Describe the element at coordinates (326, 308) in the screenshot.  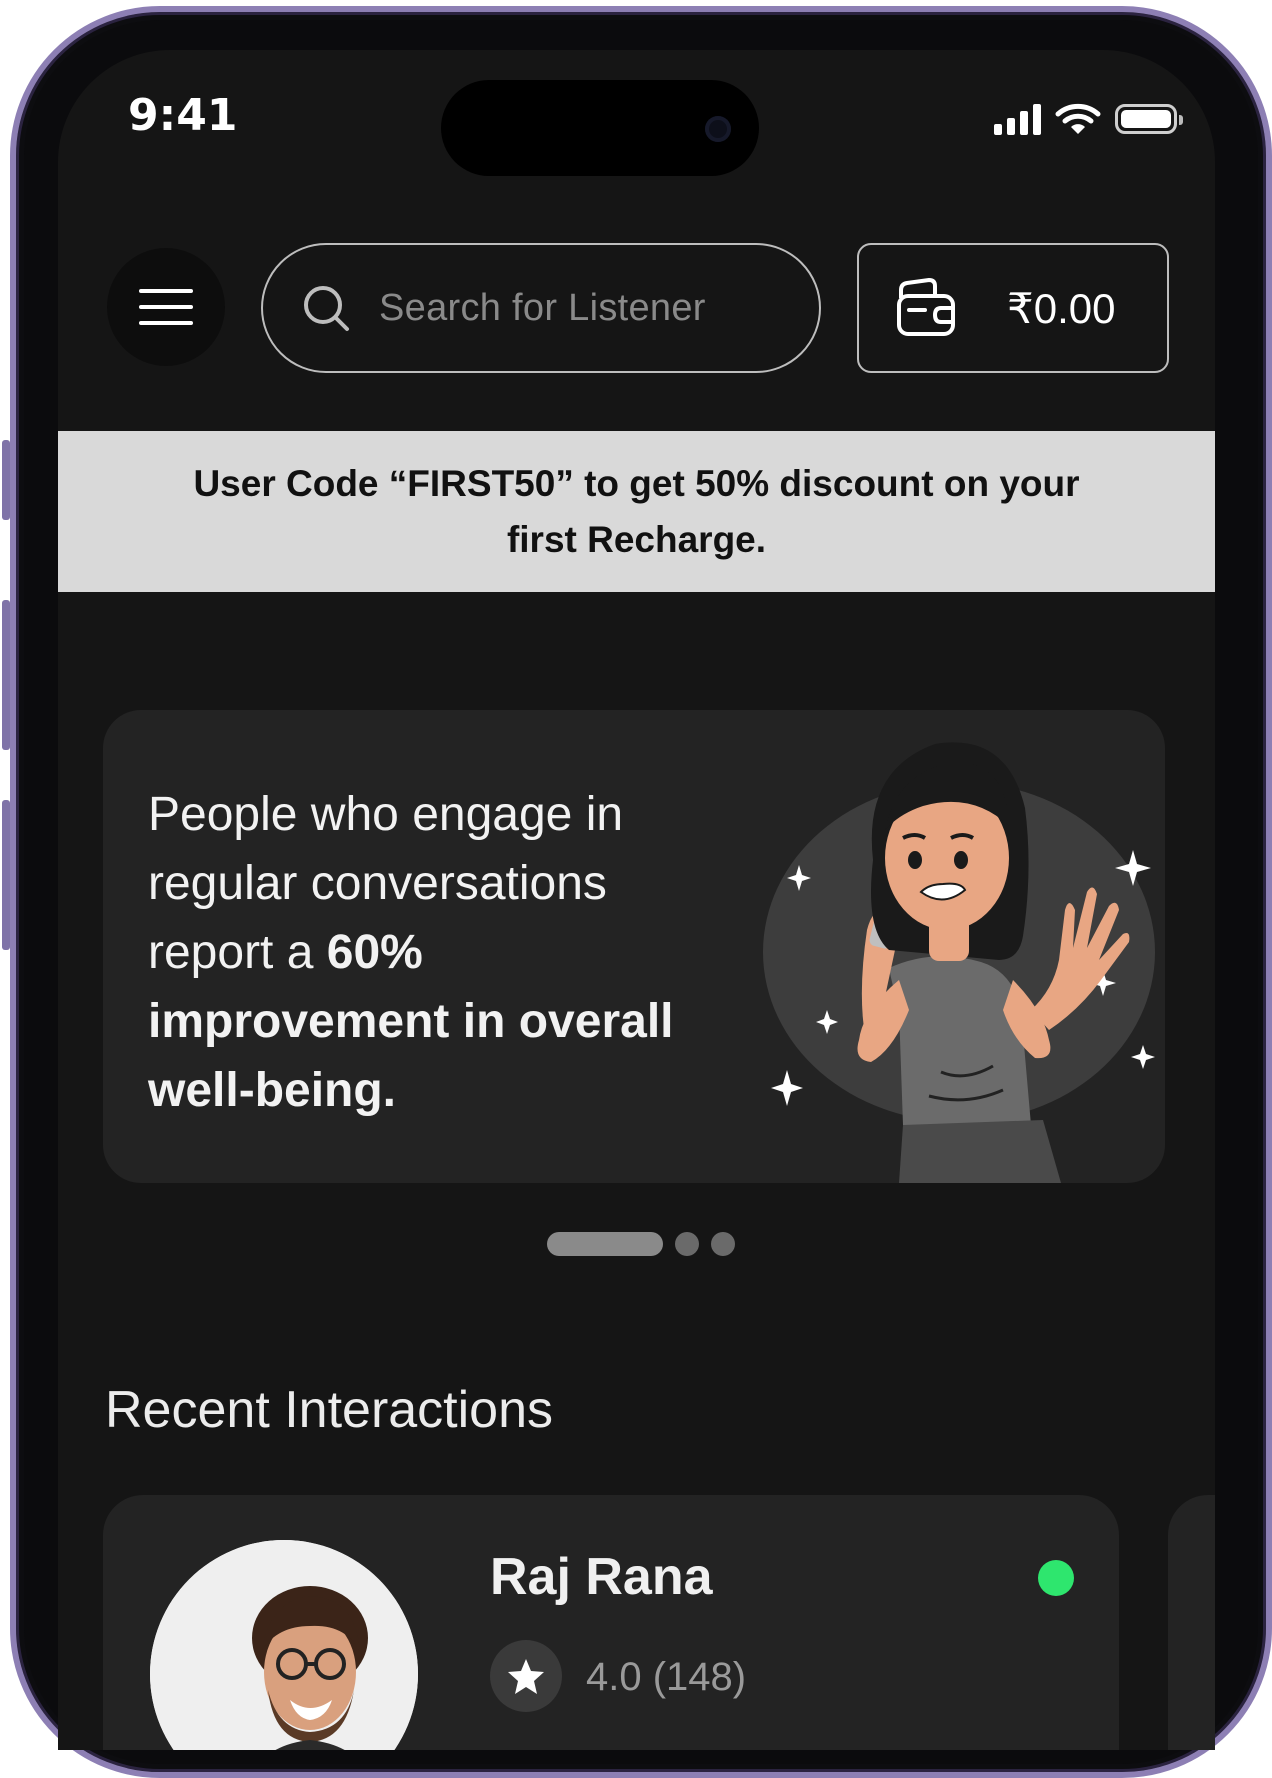
I see `search-icon` at that location.